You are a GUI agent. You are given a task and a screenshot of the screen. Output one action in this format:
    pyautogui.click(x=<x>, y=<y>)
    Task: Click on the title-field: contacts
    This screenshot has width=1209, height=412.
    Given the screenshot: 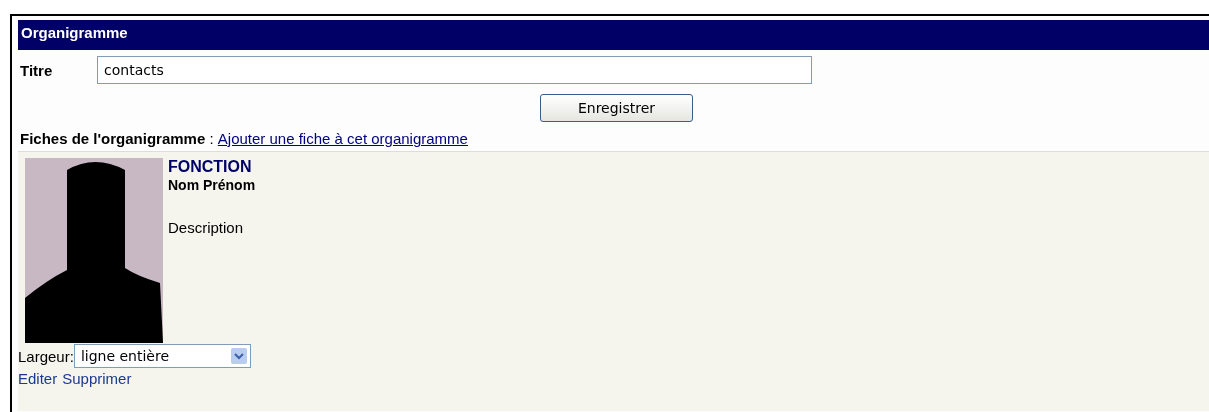 What is the action you would take?
    pyautogui.click(x=454, y=70)
    